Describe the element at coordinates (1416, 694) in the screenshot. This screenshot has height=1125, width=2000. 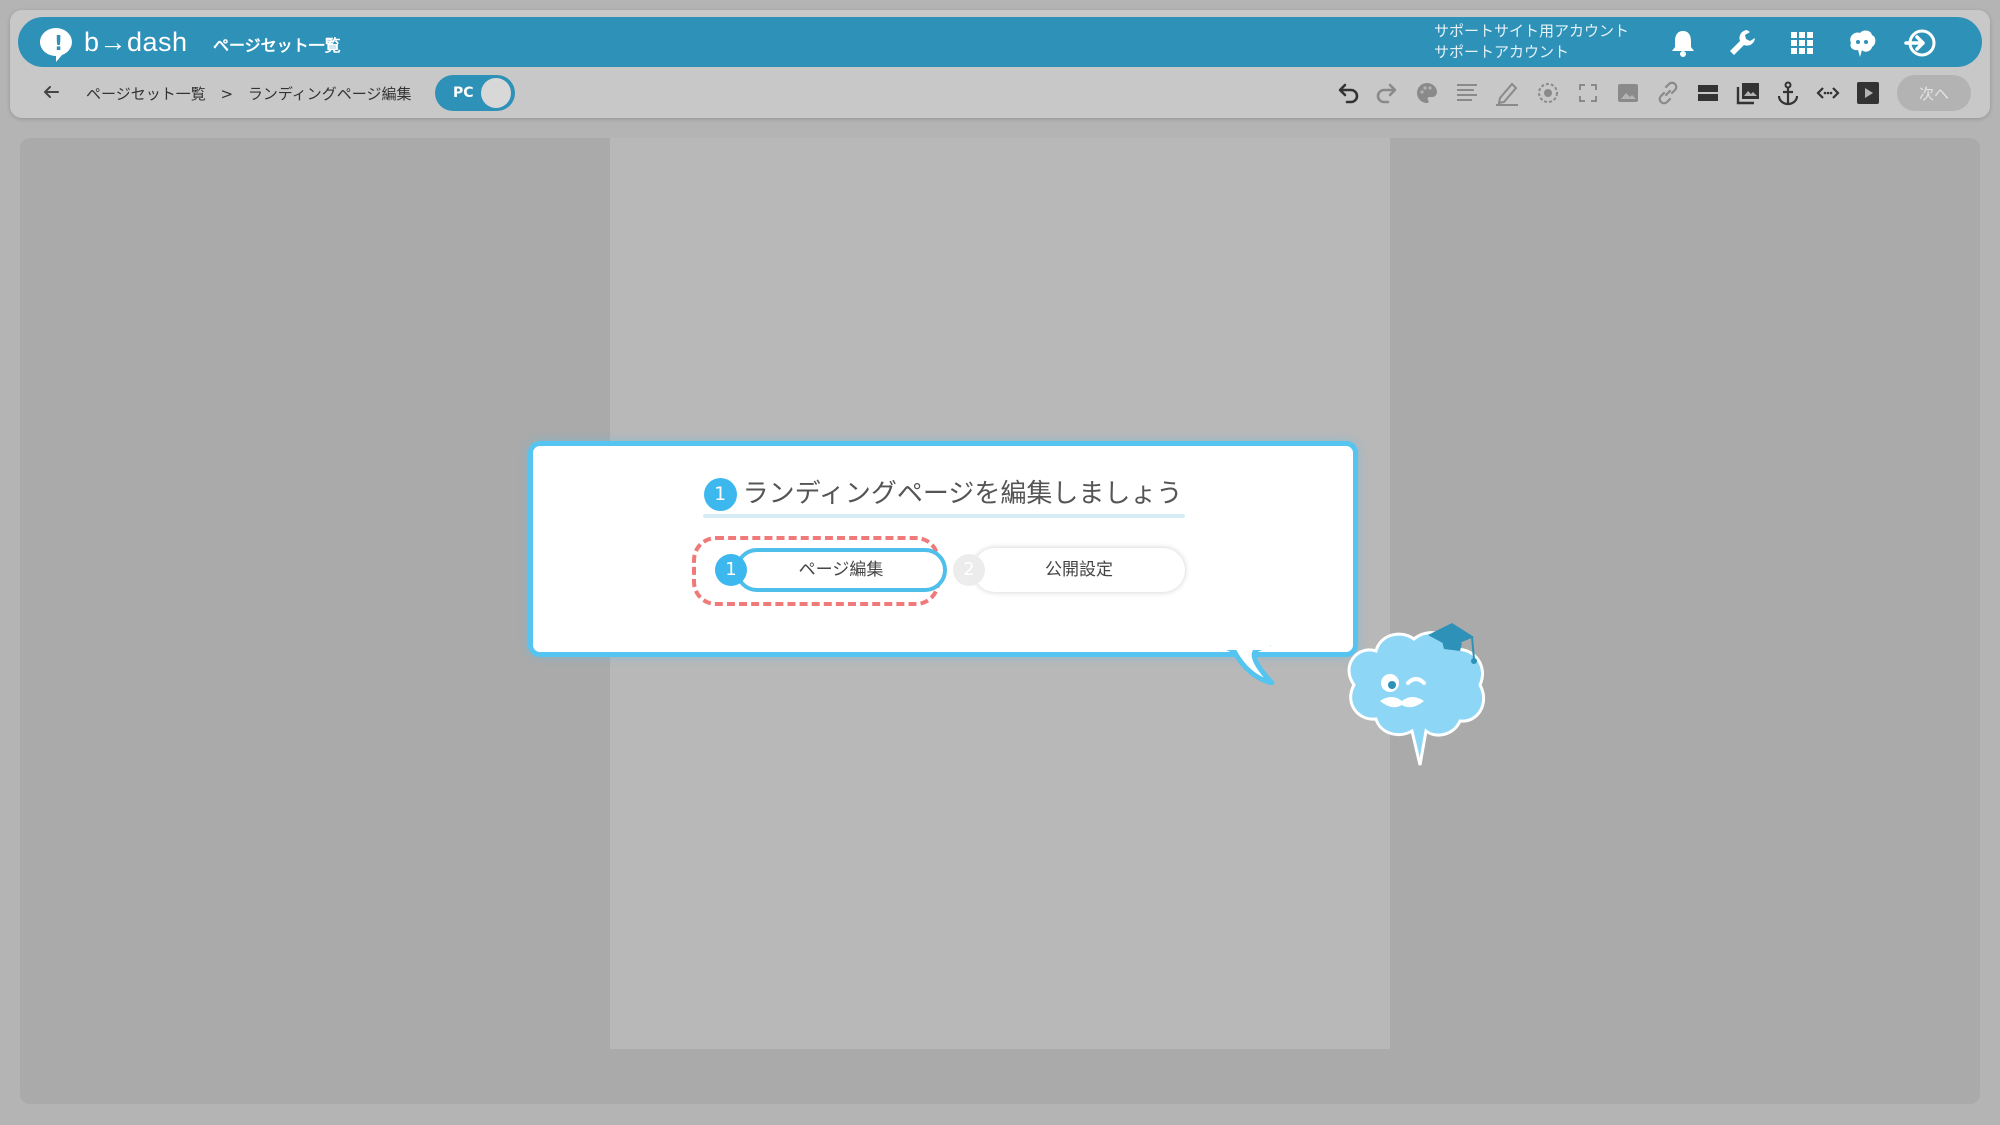
I see `mascot-character-icon` at that location.